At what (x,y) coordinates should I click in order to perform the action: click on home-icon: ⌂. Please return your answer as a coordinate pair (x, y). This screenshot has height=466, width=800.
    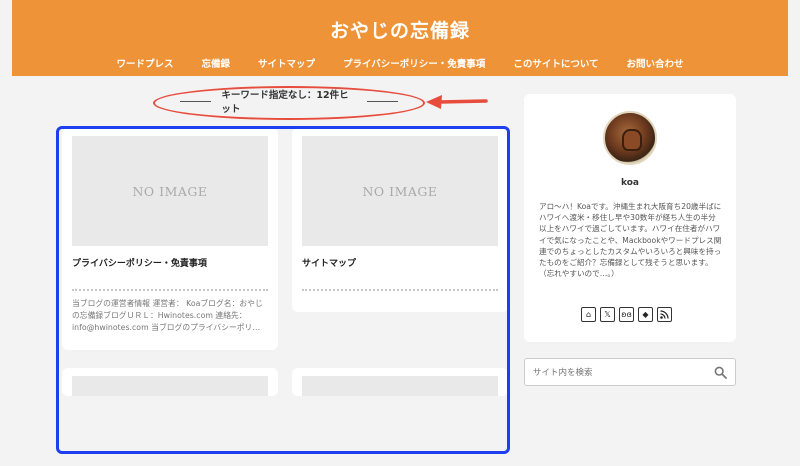
    Looking at the image, I should click on (588, 314).